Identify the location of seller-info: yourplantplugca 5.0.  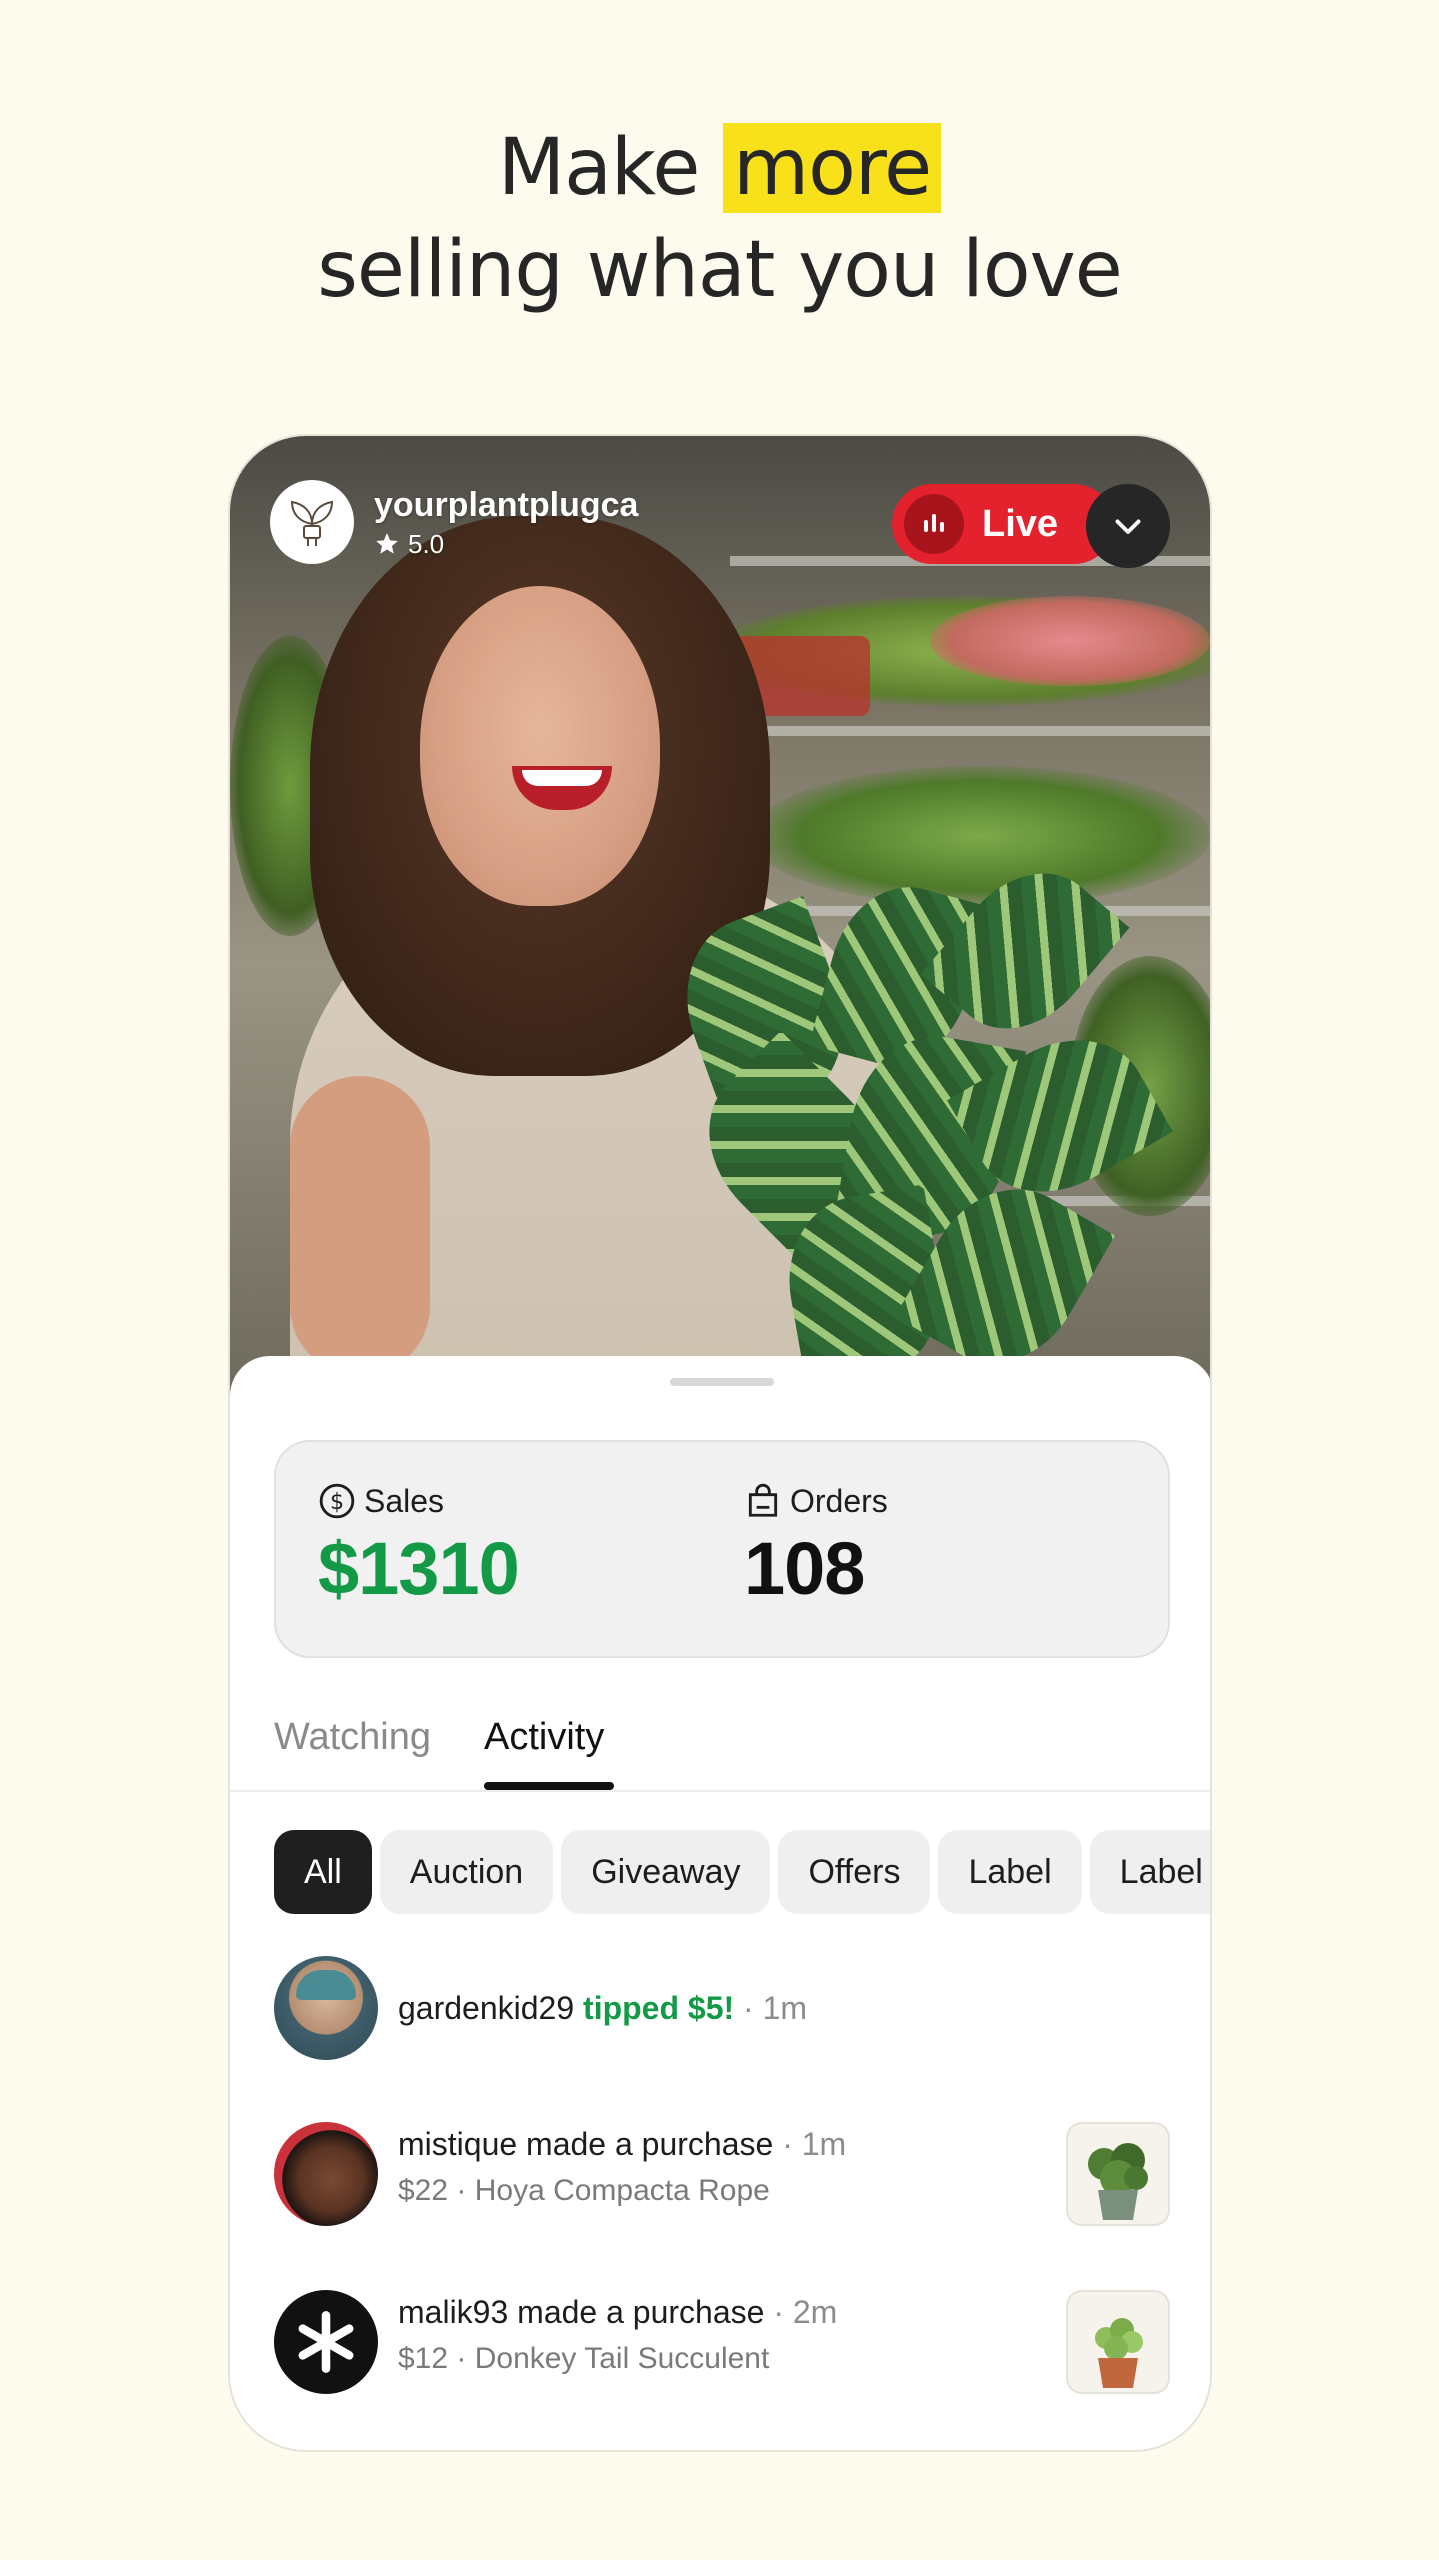
(454, 522).